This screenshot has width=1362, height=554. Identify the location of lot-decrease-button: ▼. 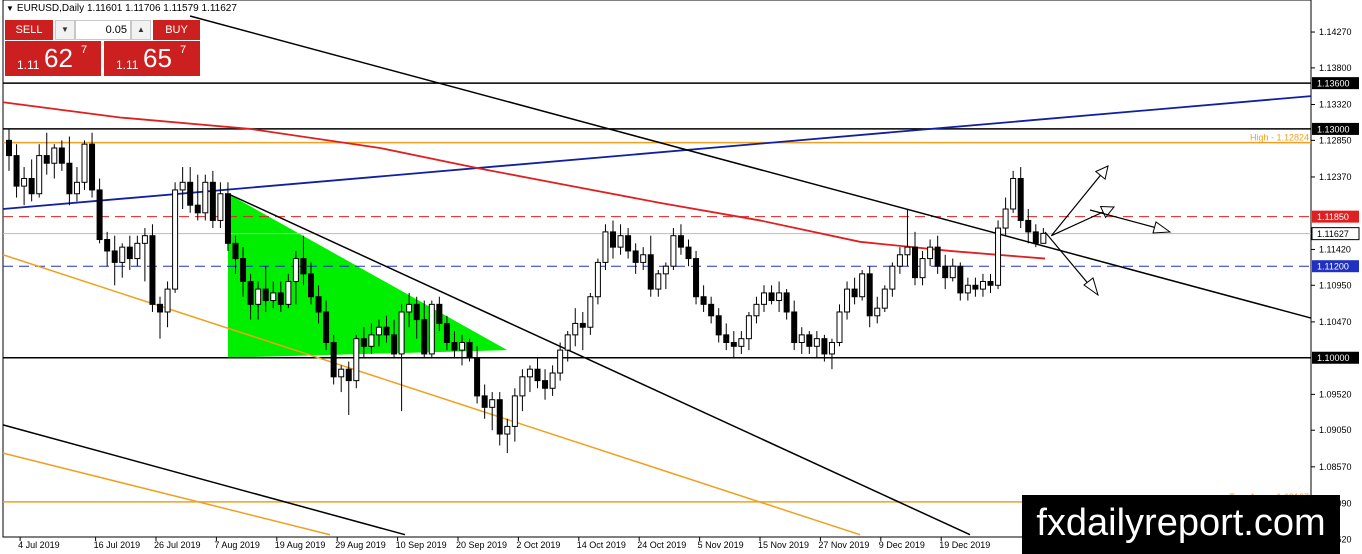
(65, 30).